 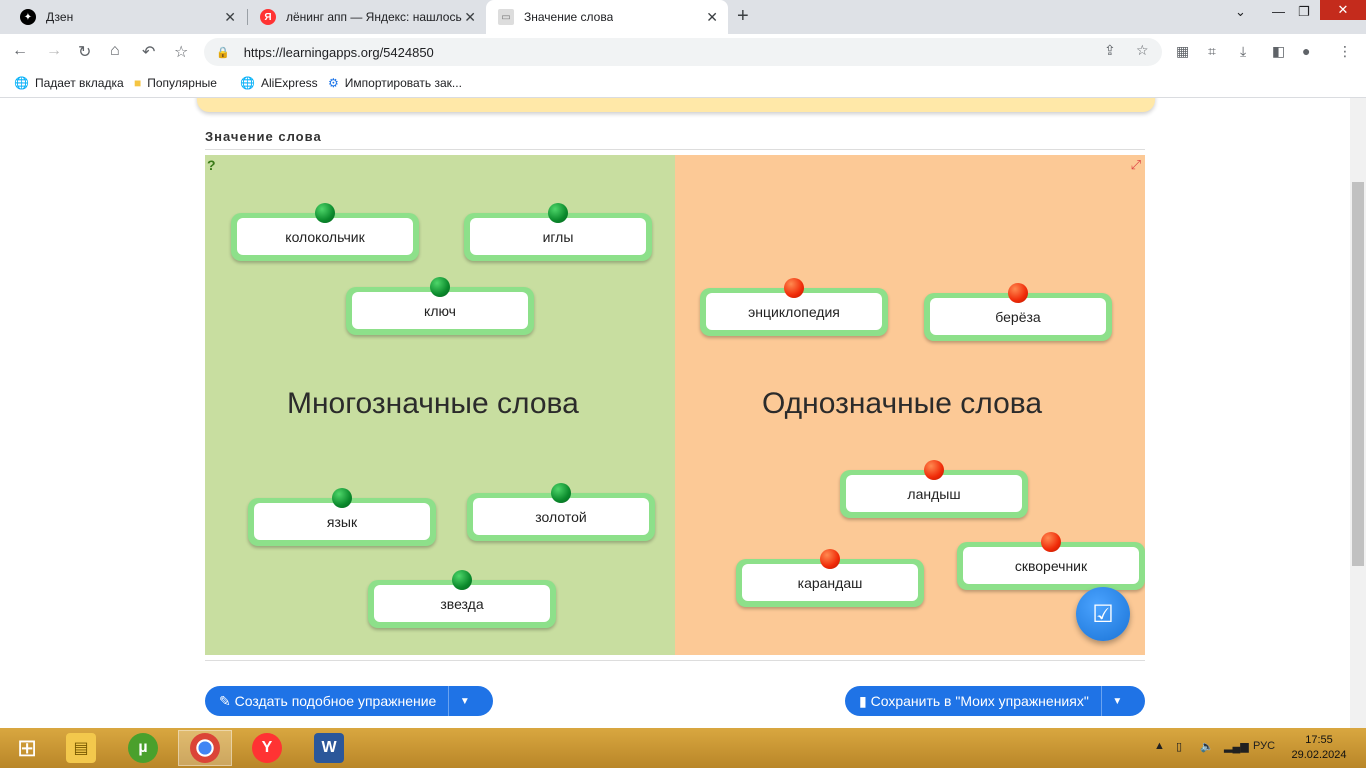 I want to click on taskbar: ⊞ ▤ µ Y W ▲ ▯ 🔈 ▂▄▆ РУС 17:55 29.02.2024, so click(x=683, y=748).